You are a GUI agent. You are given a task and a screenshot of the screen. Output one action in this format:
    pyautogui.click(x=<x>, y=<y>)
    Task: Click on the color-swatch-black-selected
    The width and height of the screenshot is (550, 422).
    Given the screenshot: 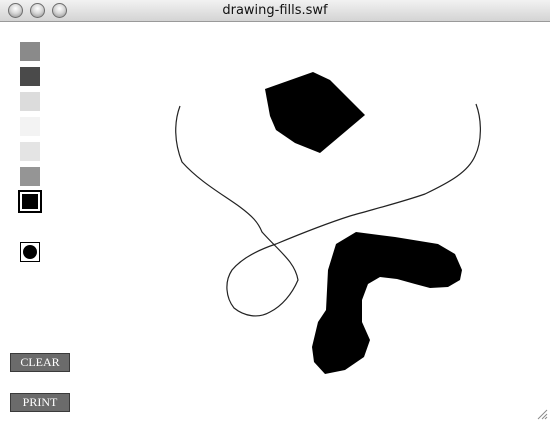 What is the action you would take?
    pyautogui.click(x=30, y=201)
    